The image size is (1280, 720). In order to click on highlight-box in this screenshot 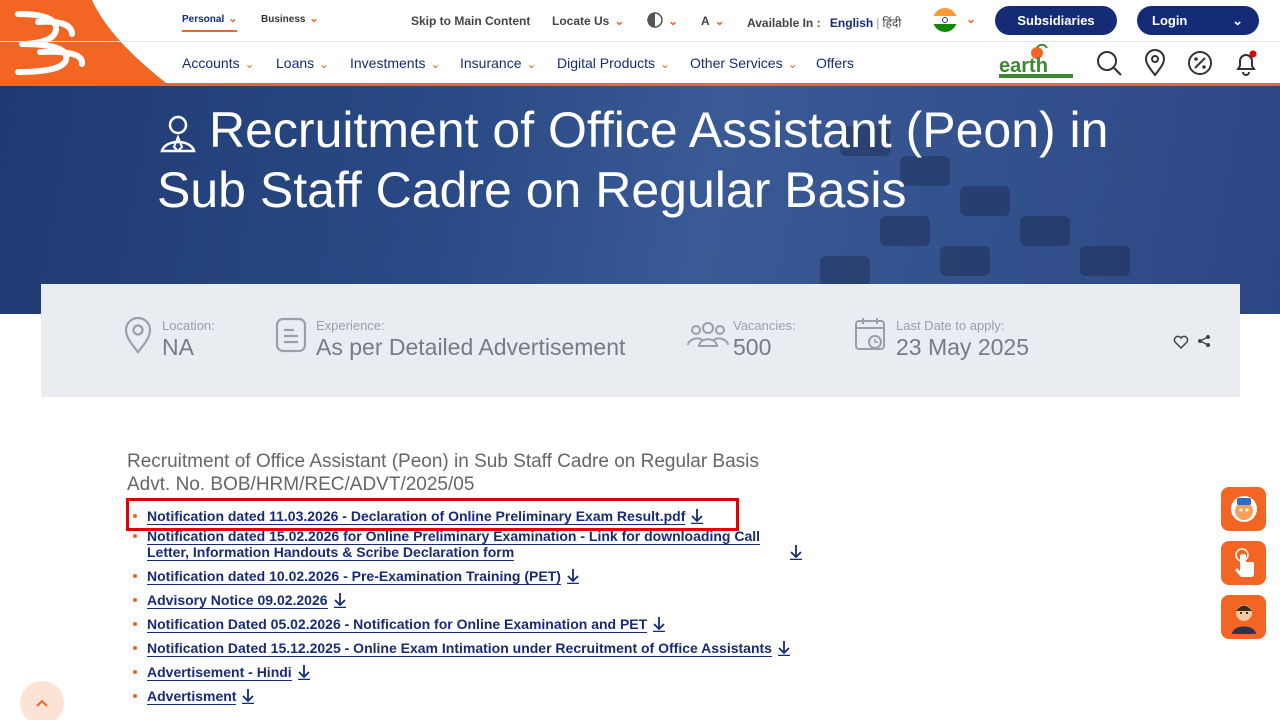, I will do `click(432, 514)`.